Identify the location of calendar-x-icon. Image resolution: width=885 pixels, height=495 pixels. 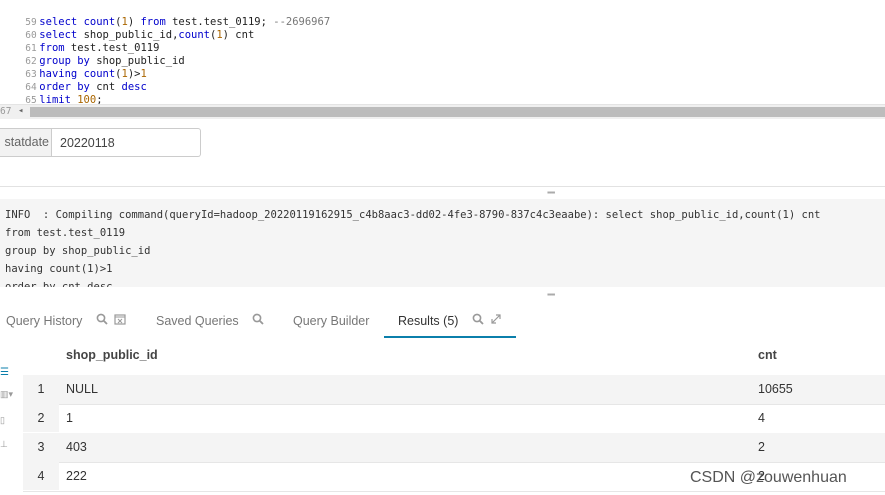
(120, 321).